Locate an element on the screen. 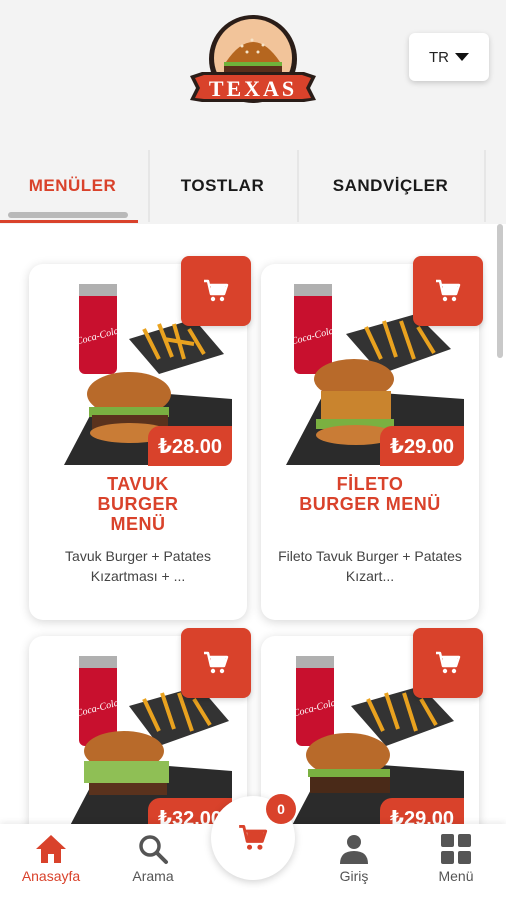 The width and height of the screenshot is (506, 900). search-icon is located at coordinates (153, 849).